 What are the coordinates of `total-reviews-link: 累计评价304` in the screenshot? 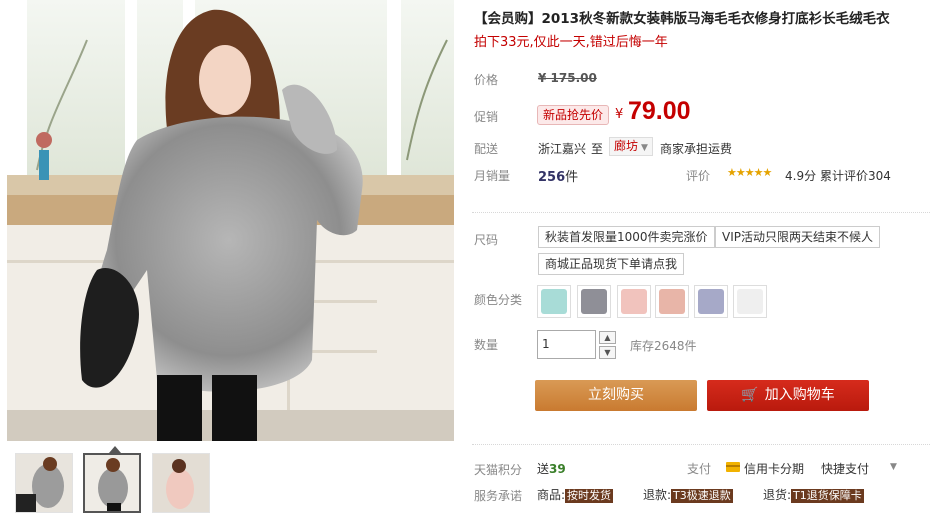 It's located at (855, 175).